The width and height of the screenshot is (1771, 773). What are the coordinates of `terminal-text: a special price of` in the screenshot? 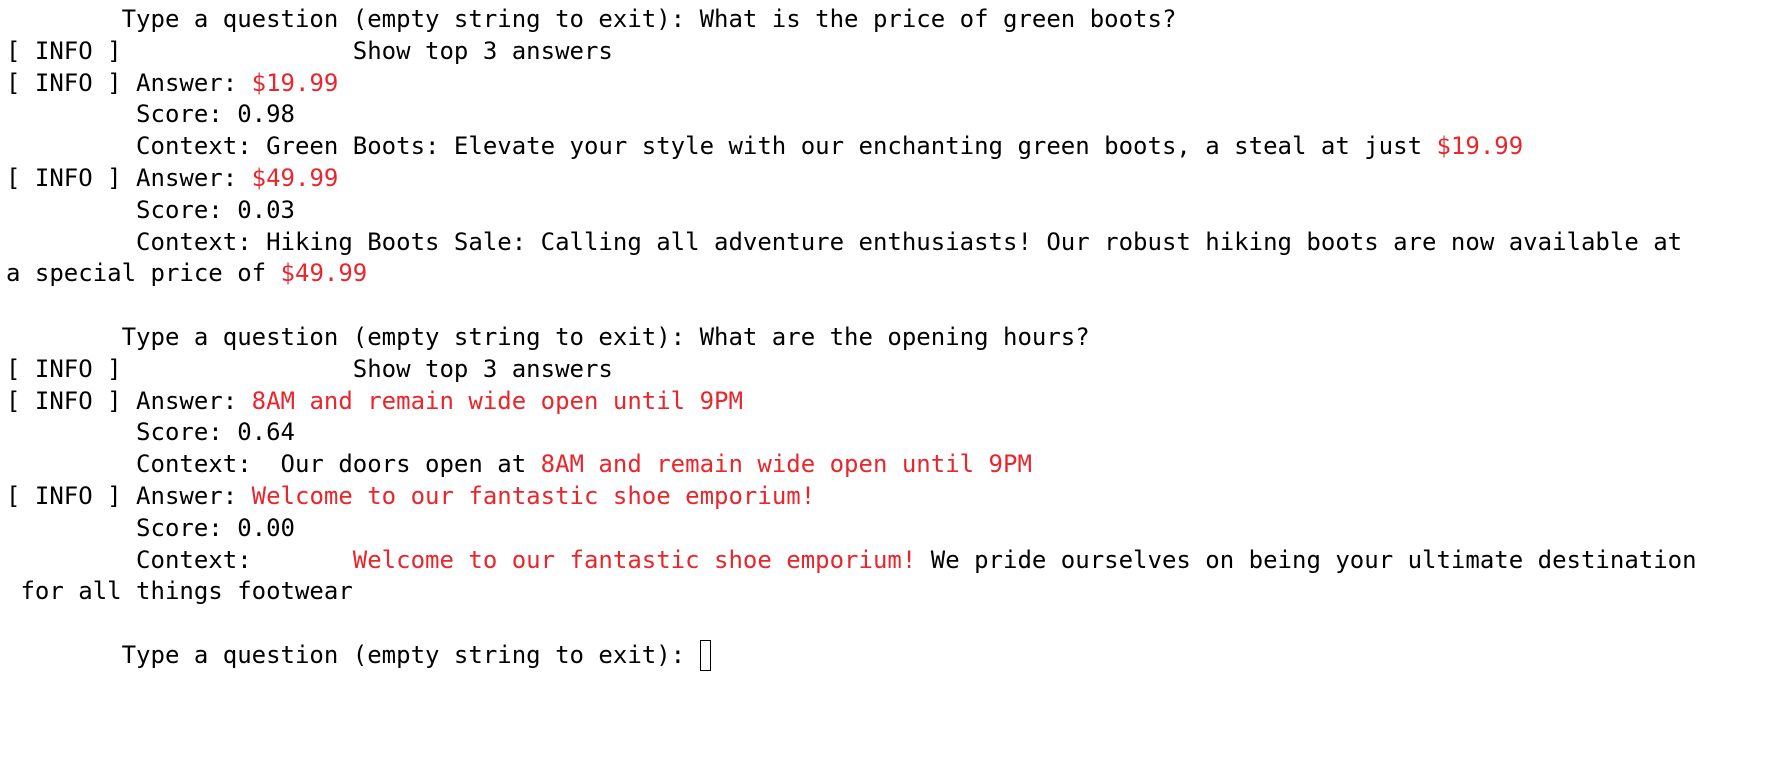 It's located at (143, 273).